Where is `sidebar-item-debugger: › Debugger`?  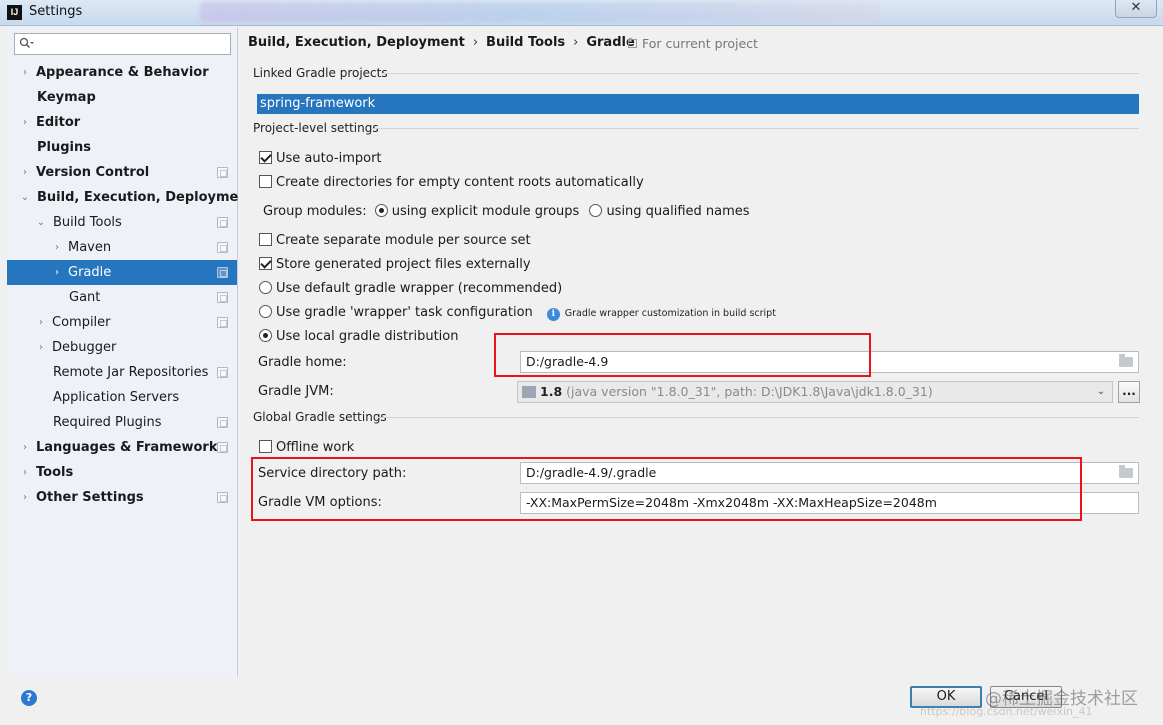 sidebar-item-debugger: › Debugger is located at coordinates (122, 347).